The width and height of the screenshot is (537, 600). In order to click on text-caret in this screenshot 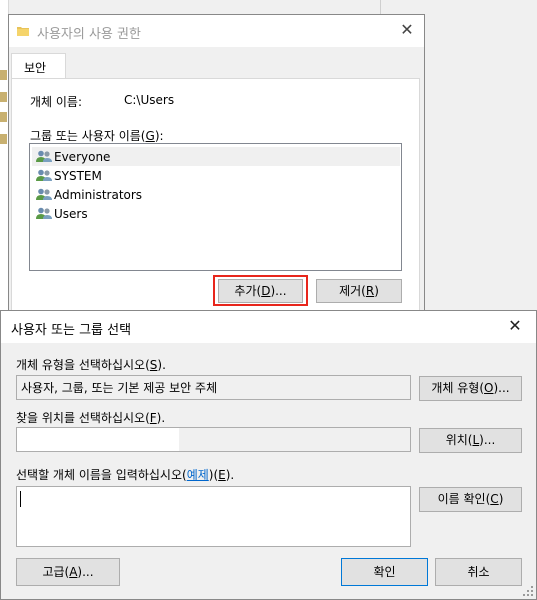, I will do `click(20, 499)`.